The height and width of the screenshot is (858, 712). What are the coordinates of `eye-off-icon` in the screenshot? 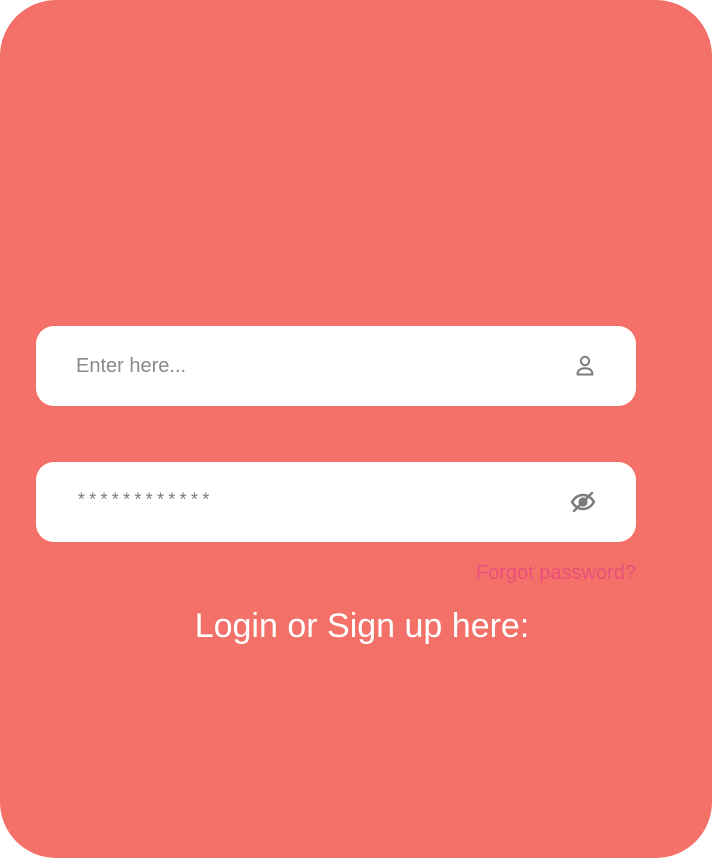 It's located at (583, 502).